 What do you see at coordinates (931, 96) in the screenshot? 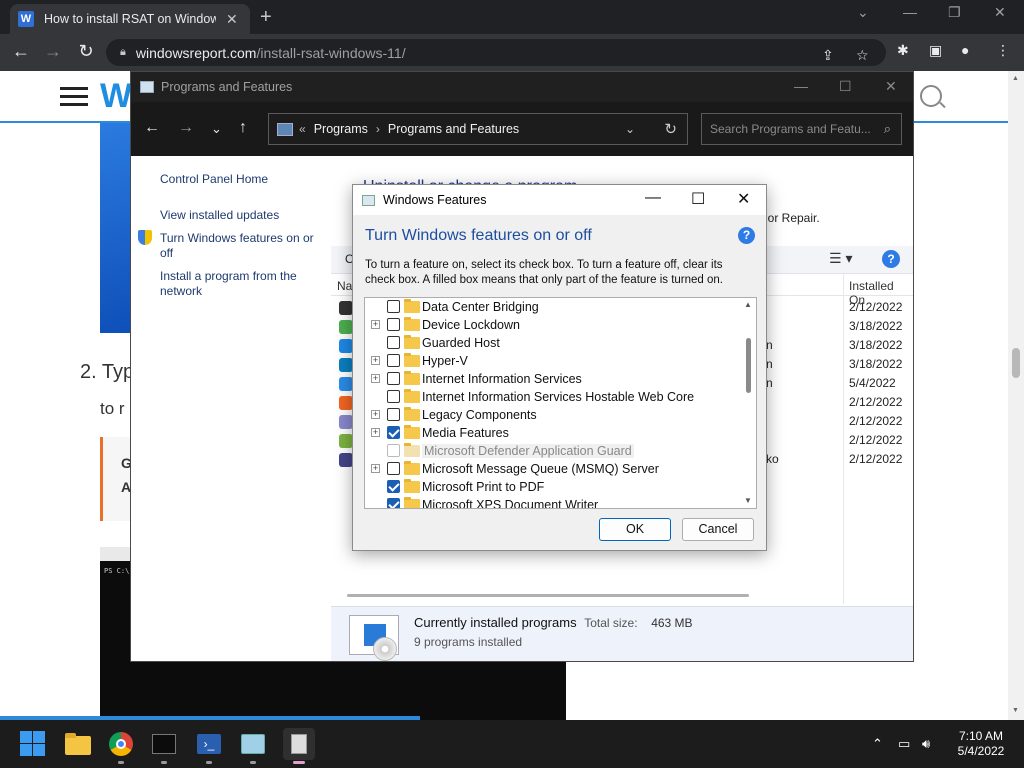
I see `site-search-icon` at bounding box center [931, 96].